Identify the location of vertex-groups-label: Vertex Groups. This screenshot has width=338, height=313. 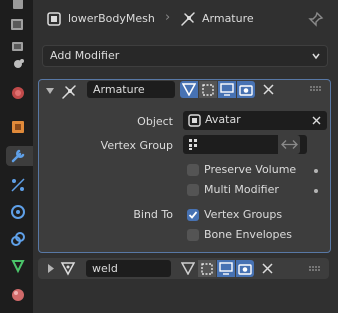
(243, 214).